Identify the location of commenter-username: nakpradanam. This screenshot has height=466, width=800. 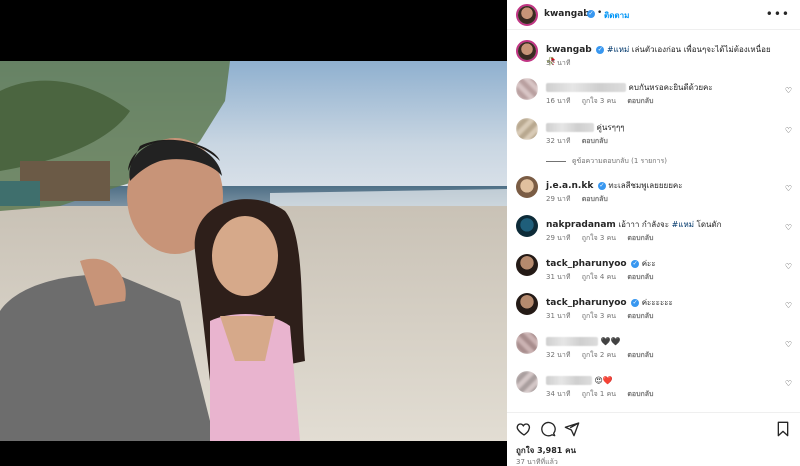
(581, 225).